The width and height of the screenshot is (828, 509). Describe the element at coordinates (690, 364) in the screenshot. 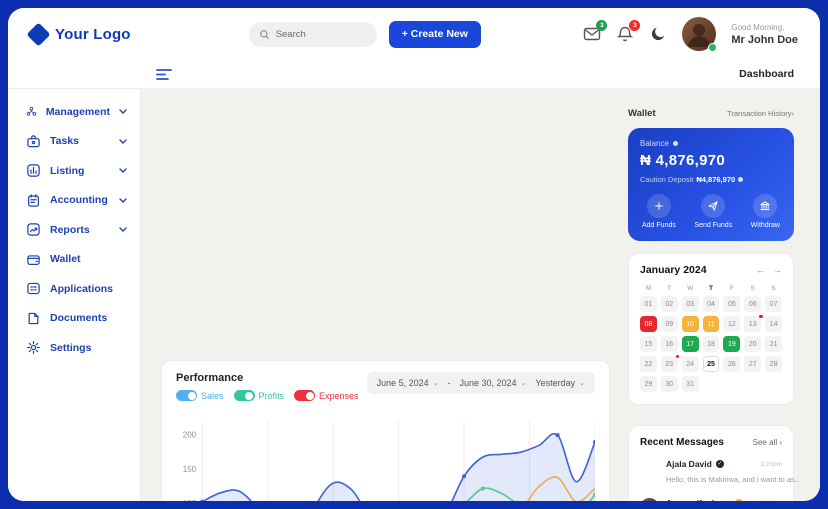

I see `calendar-day-24: 24` at that location.